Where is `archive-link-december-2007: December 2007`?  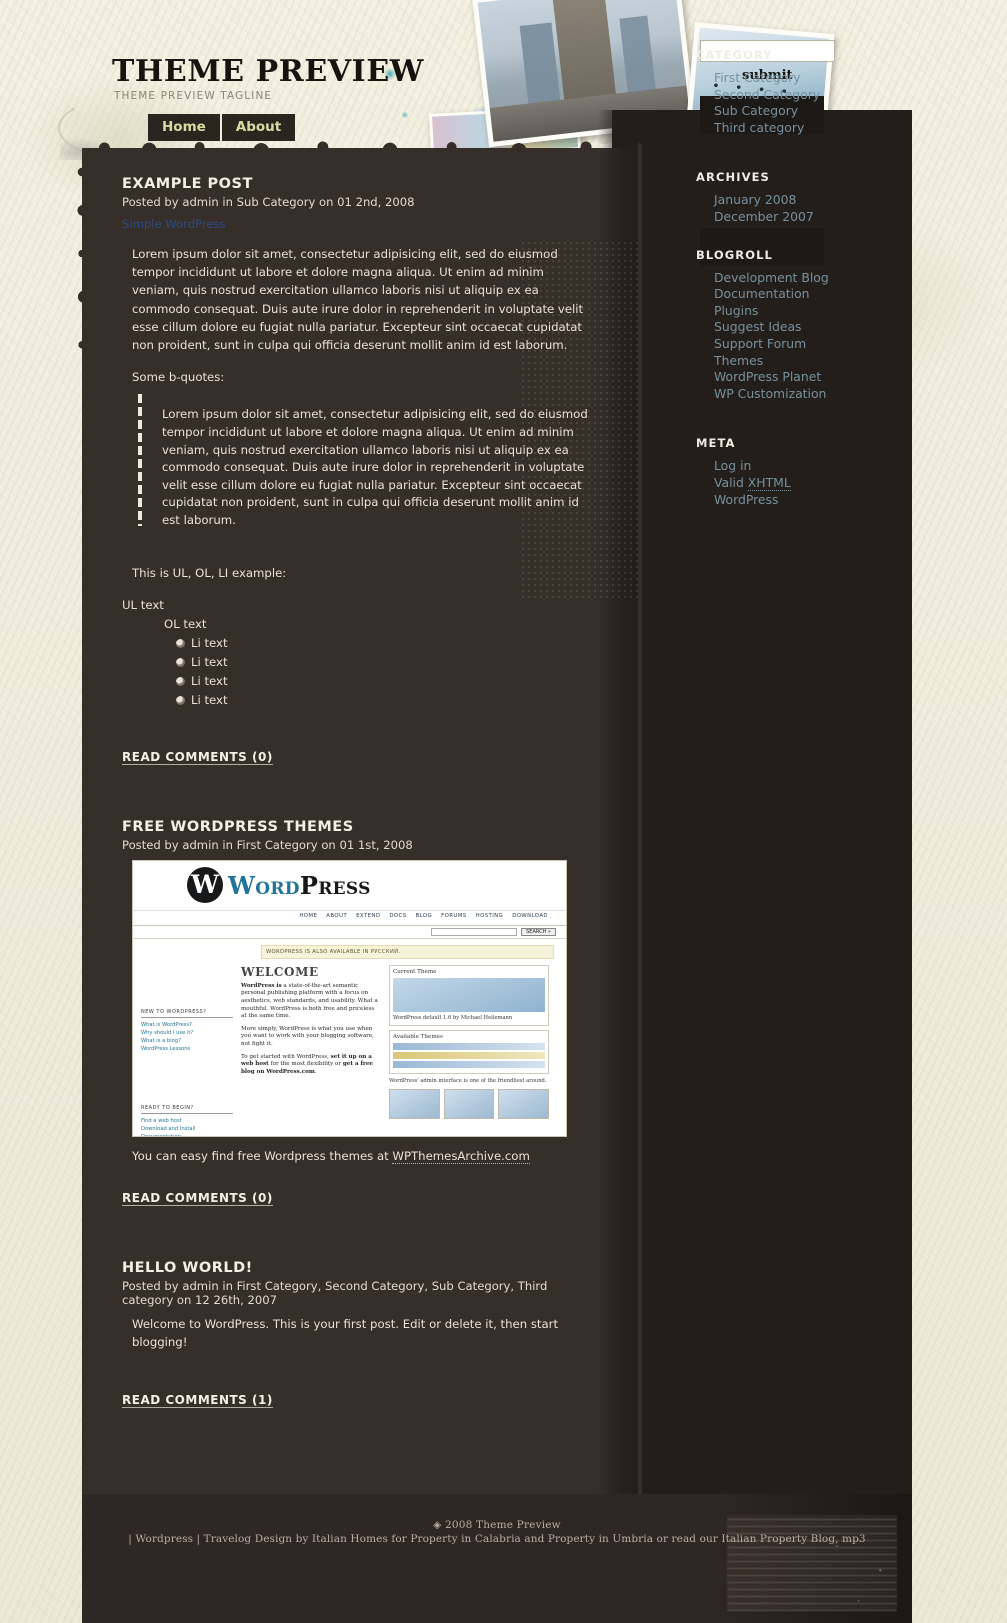
archive-link-december-2007: December 2007 is located at coordinates (825, 217).